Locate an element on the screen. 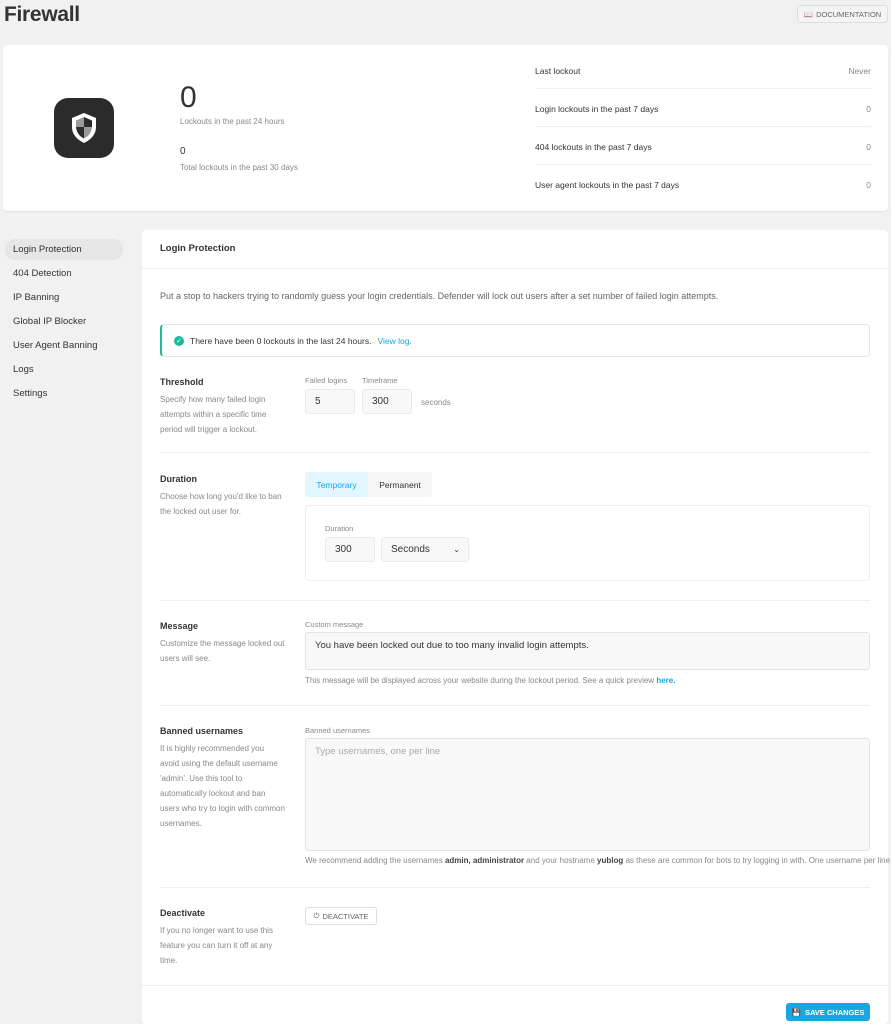 Image resolution: width=891 pixels, height=1024 pixels. duration-unit-select: Seconds ⌄ is located at coordinates (425, 549).